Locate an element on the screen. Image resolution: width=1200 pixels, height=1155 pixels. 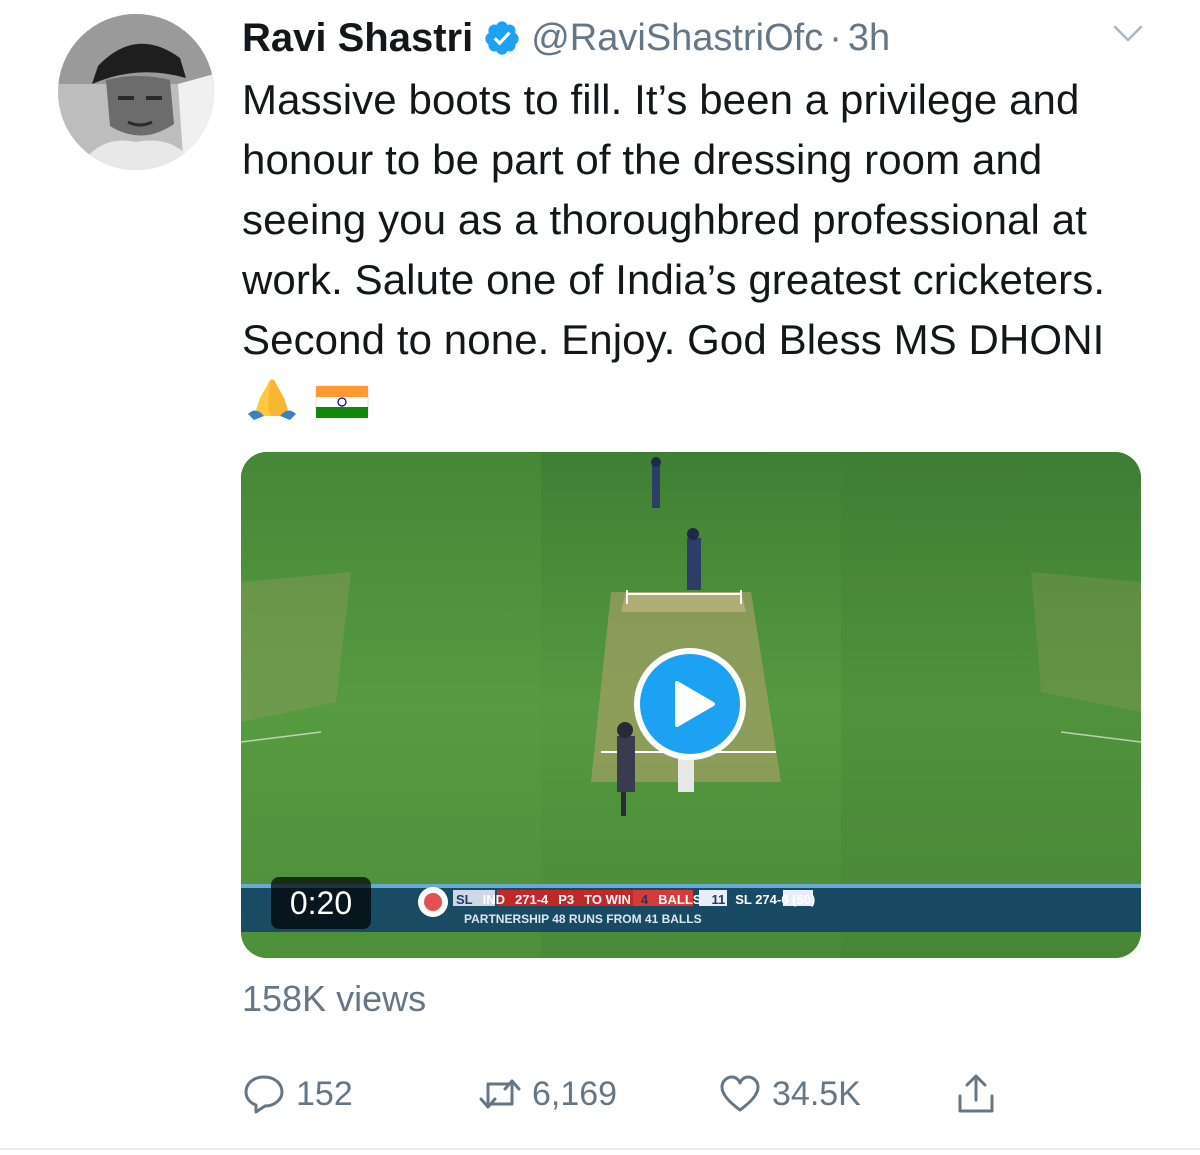
avatar-photo is located at coordinates (136, 92).